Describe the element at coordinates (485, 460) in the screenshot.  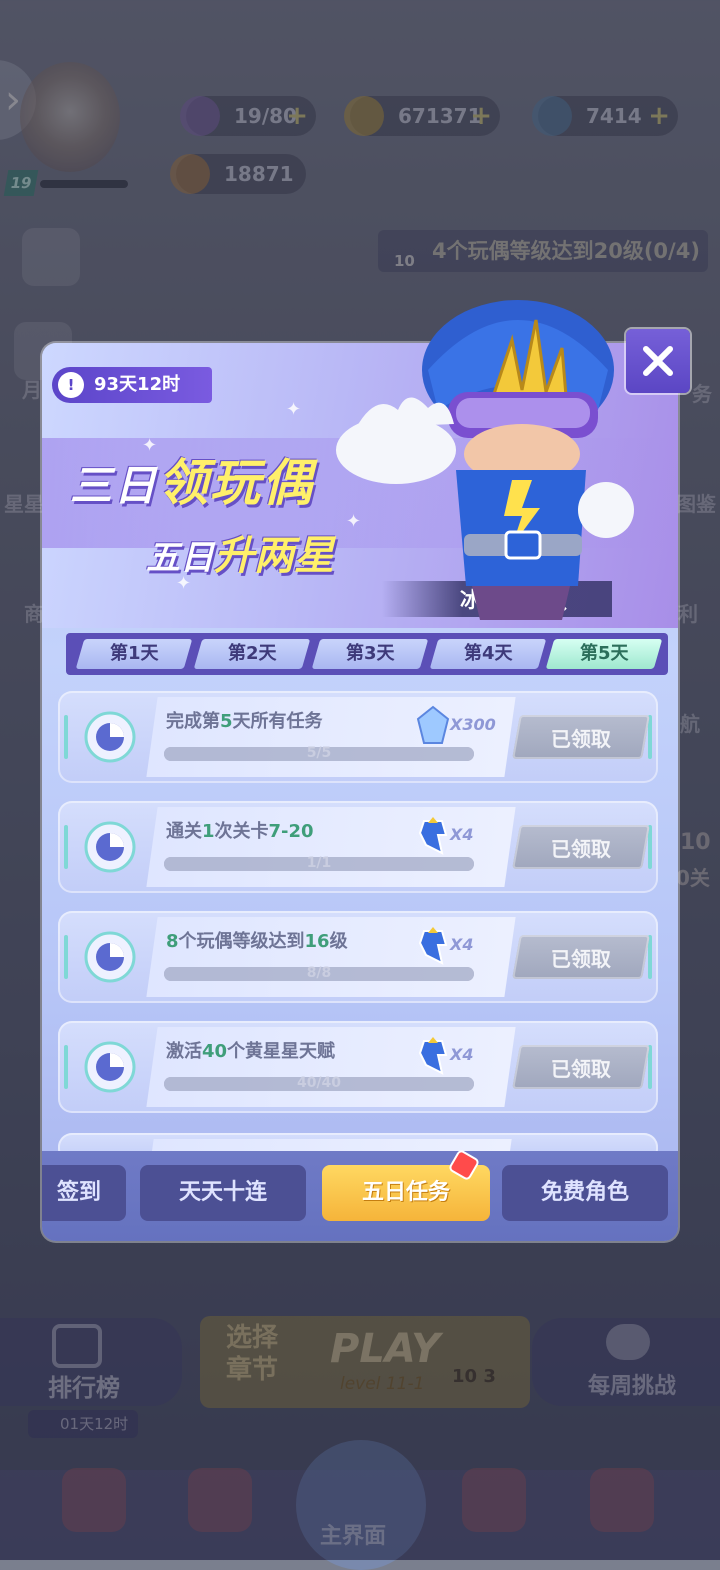
I see `hero-character-illustration` at that location.